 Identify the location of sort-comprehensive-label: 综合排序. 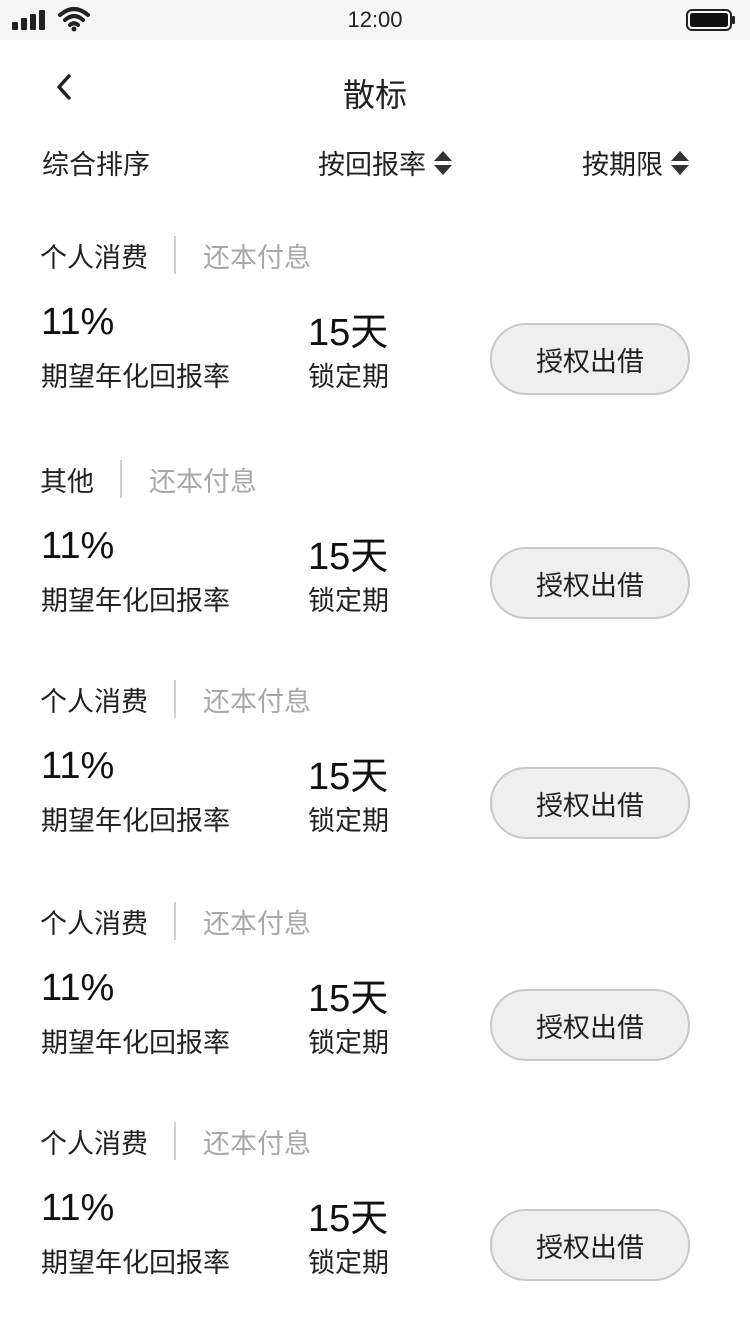
(96, 165).